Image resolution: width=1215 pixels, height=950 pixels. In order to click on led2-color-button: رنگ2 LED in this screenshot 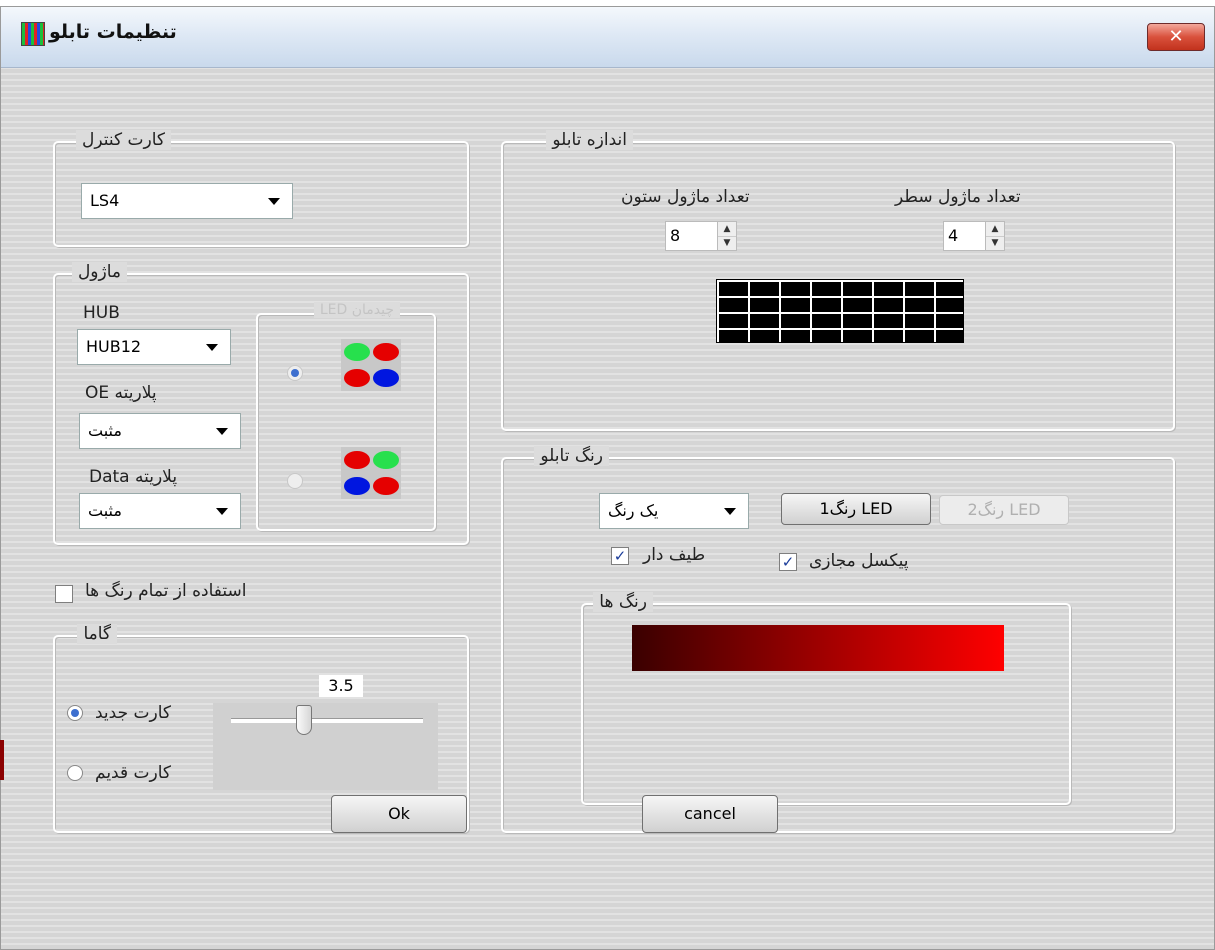, I will do `click(1004, 510)`.